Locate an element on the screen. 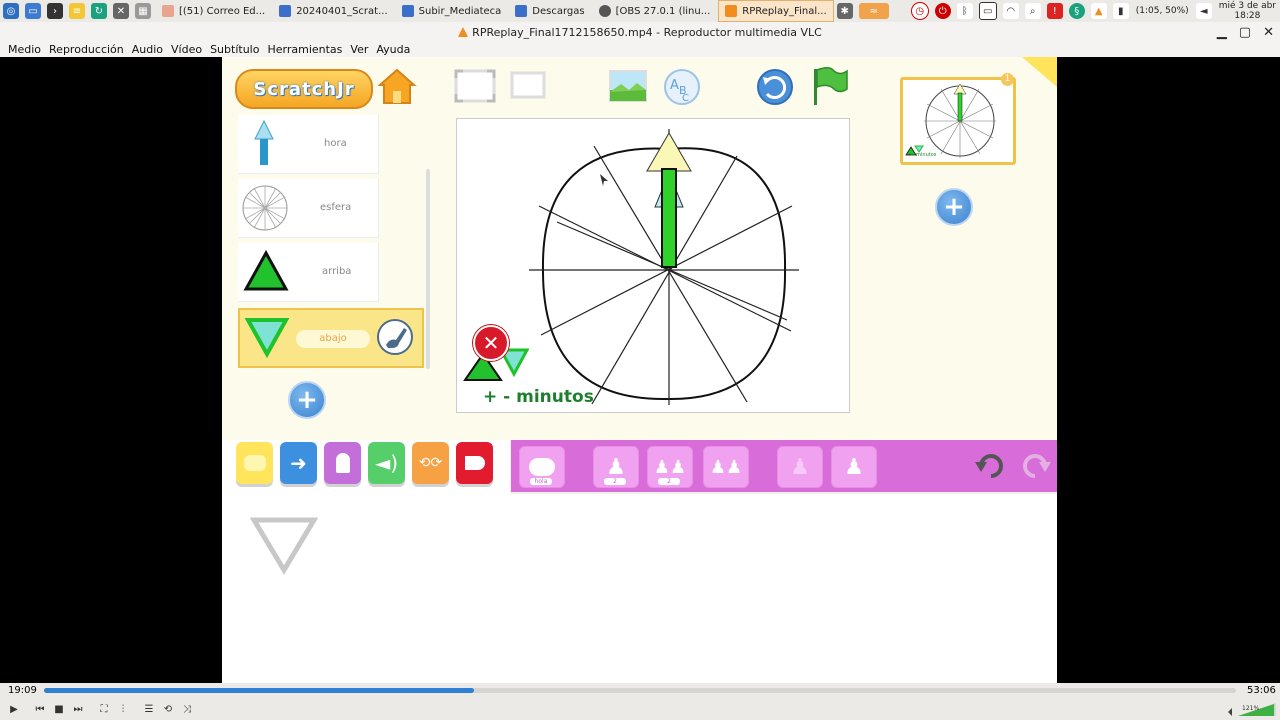 Image resolution: width=1280 pixels, height=720 pixels. sprite-list-scrollbar is located at coordinates (428, 269).